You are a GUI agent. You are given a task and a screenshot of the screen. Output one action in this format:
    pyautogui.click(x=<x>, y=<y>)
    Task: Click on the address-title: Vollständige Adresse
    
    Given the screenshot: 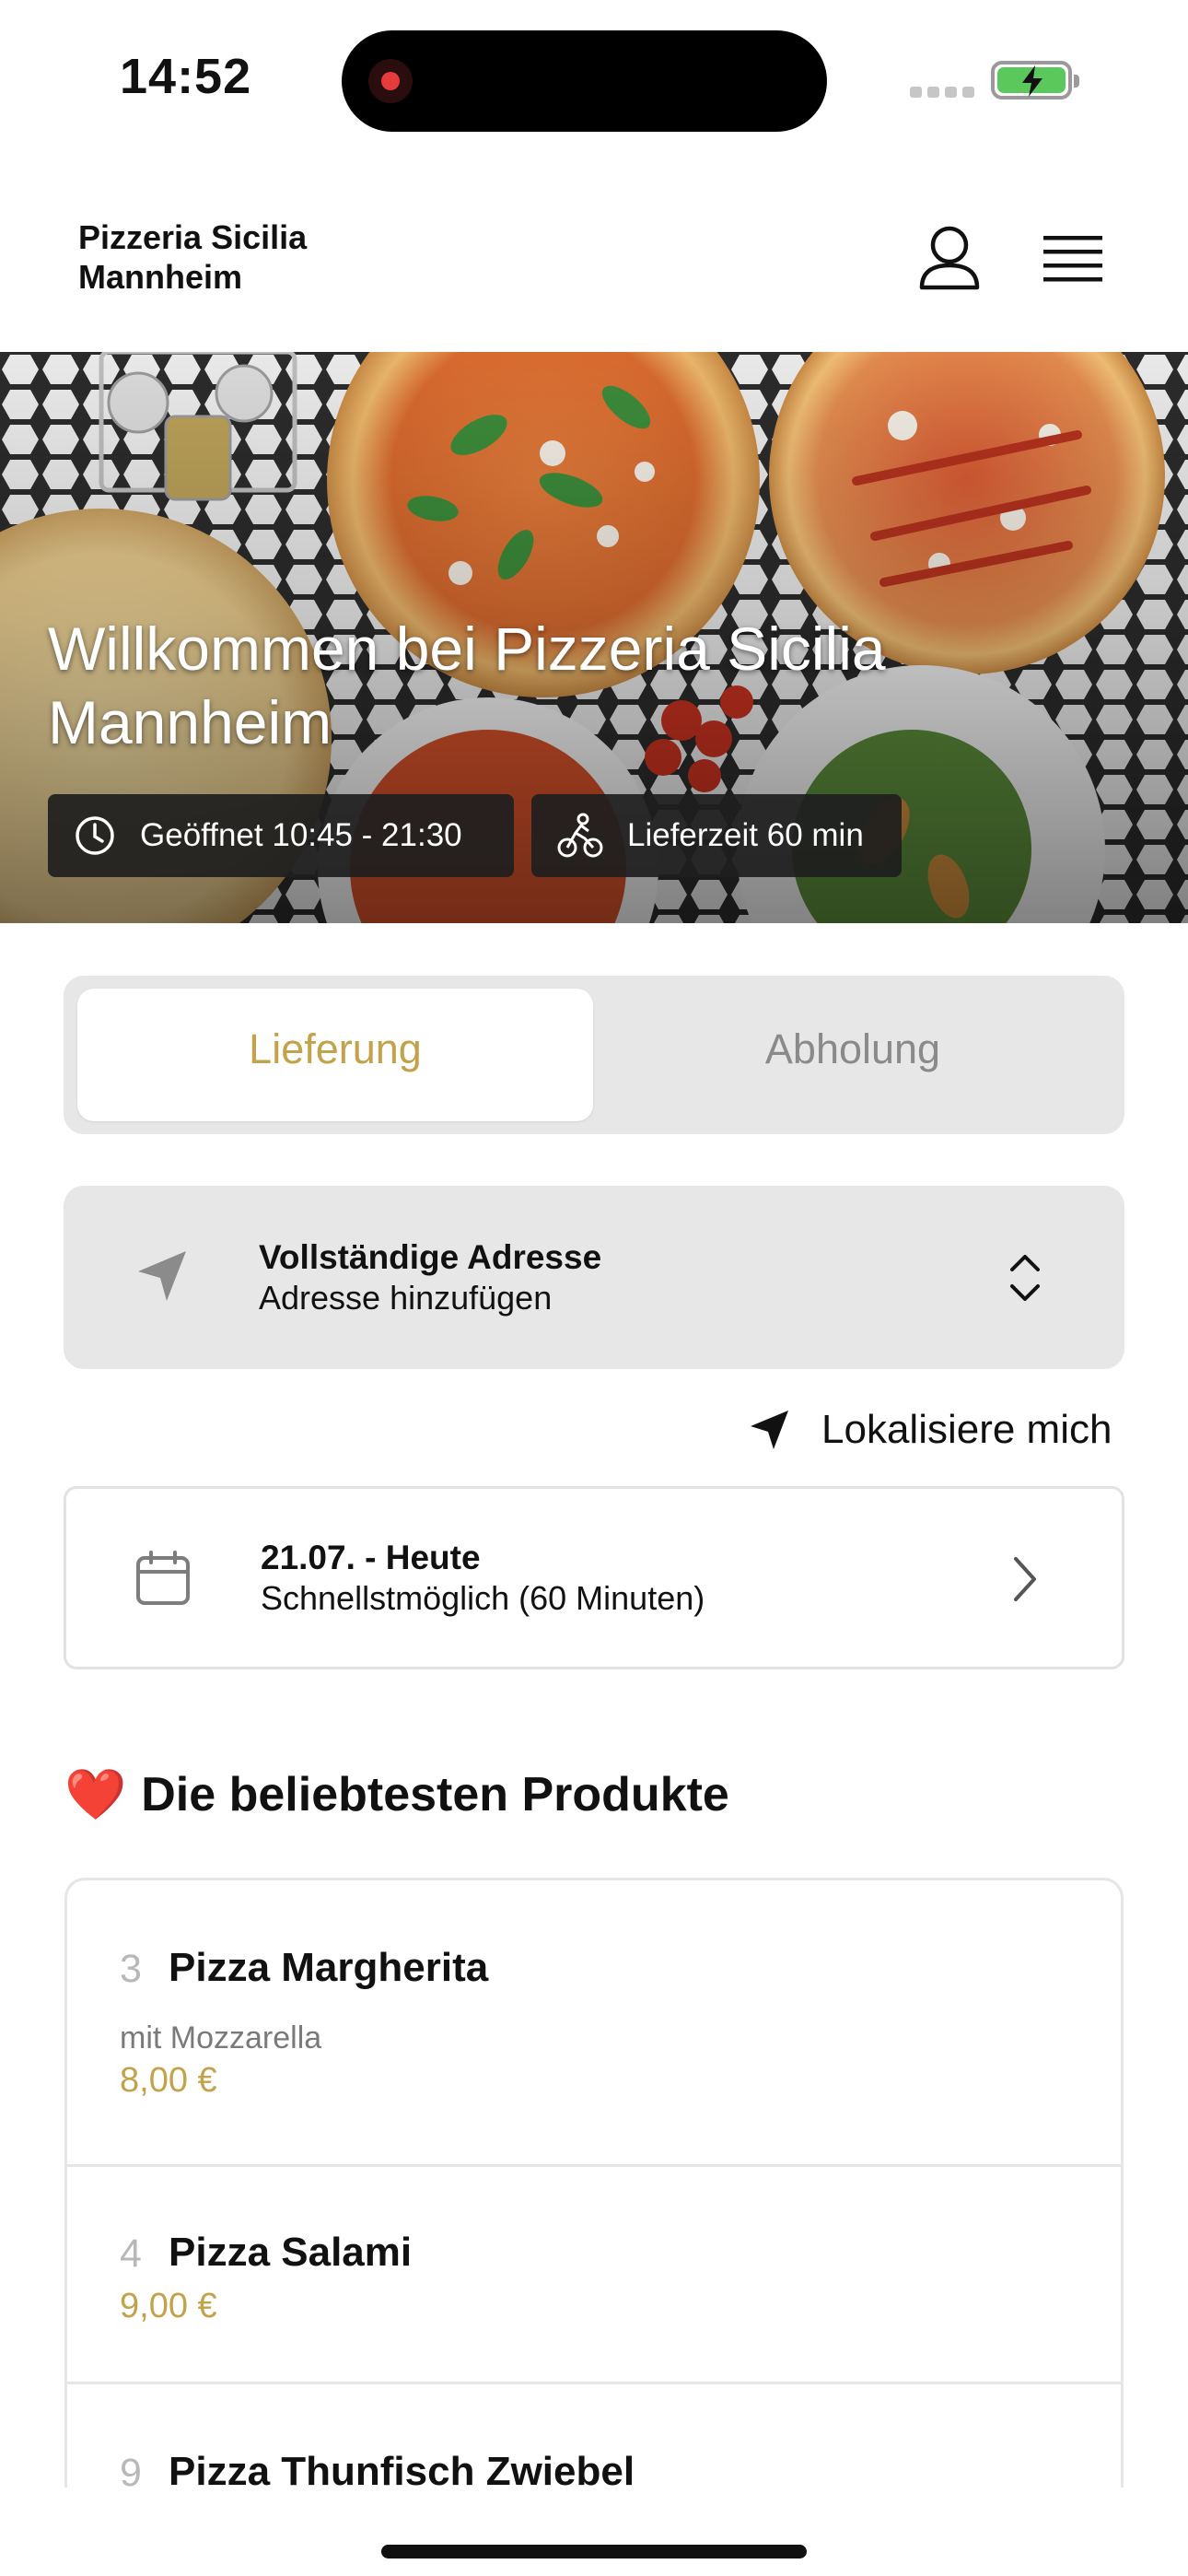 What is the action you would take?
    pyautogui.click(x=430, y=1257)
    